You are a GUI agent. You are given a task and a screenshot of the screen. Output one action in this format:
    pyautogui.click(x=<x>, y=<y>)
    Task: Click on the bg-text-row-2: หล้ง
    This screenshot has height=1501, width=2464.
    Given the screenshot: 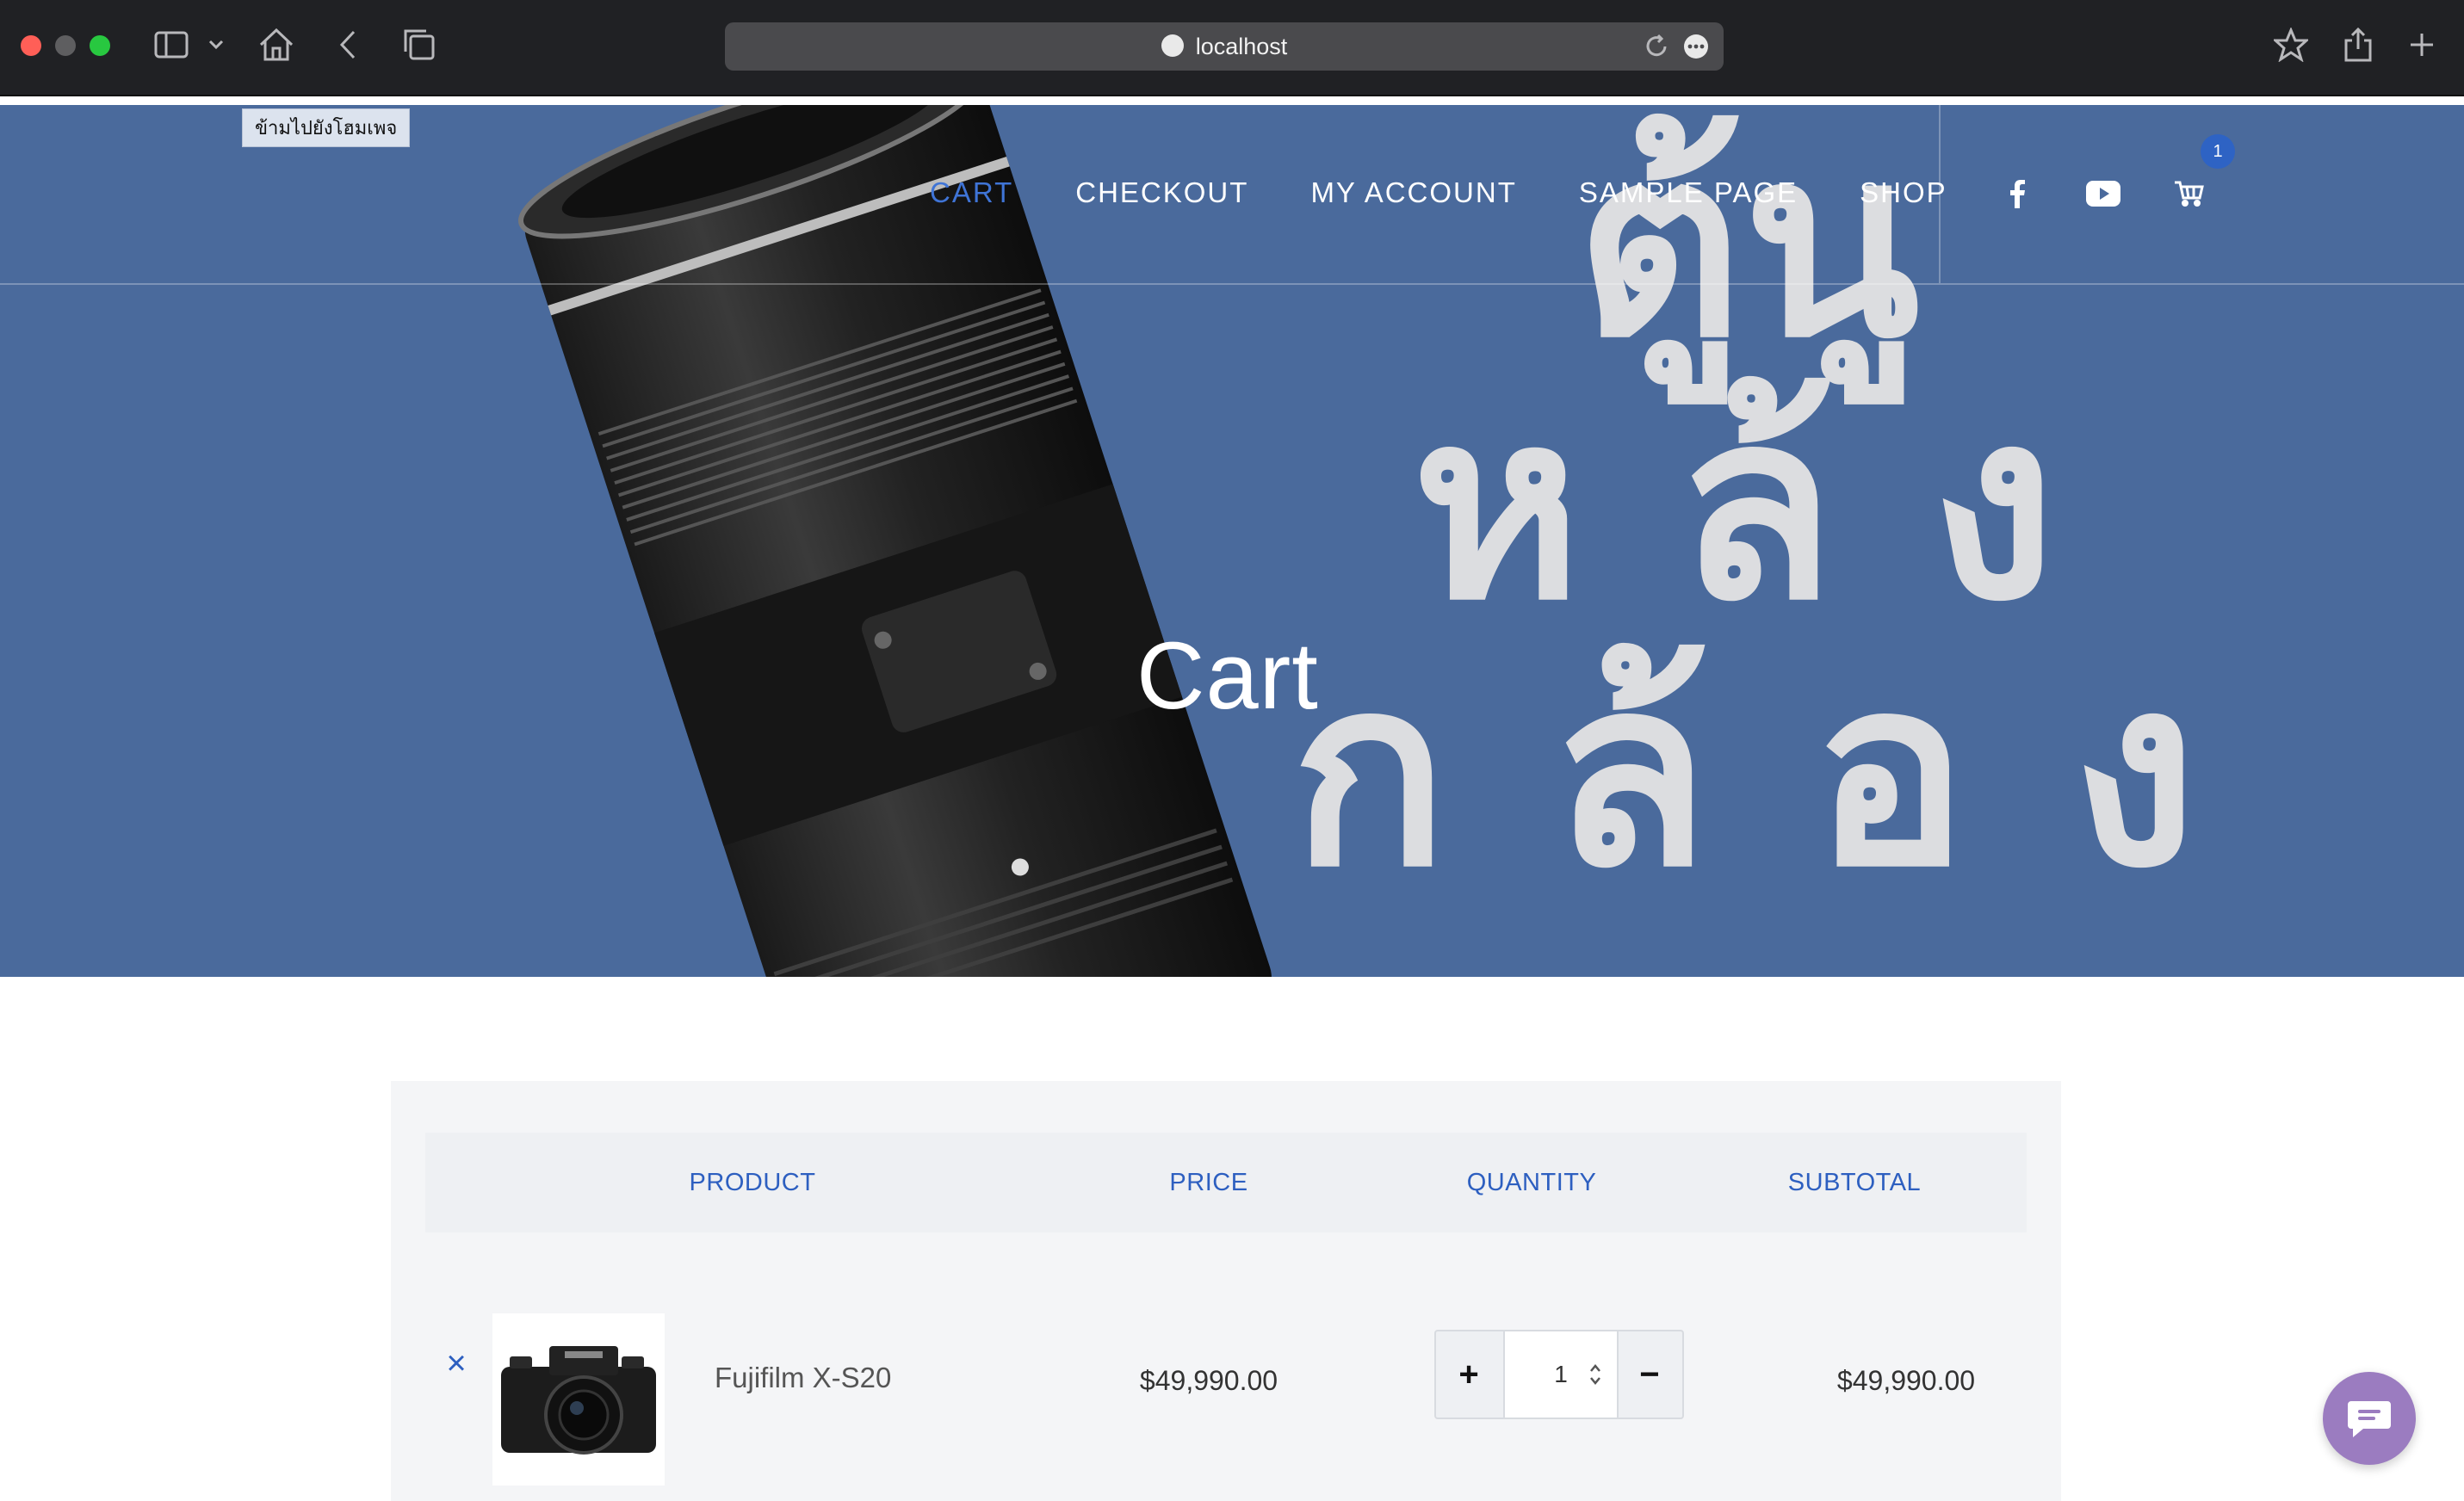 What is the action you would take?
    pyautogui.click(x=1781, y=507)
    